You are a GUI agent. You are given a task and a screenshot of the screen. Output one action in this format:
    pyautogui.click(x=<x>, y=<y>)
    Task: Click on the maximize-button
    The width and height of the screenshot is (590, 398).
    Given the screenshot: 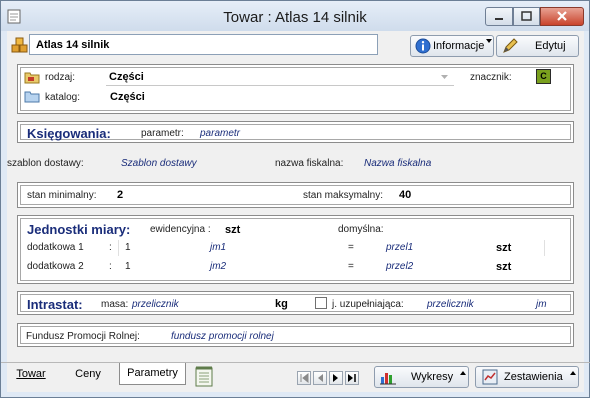 What is the action you would take?
    pyautogui.click(x=526, y=16)
    